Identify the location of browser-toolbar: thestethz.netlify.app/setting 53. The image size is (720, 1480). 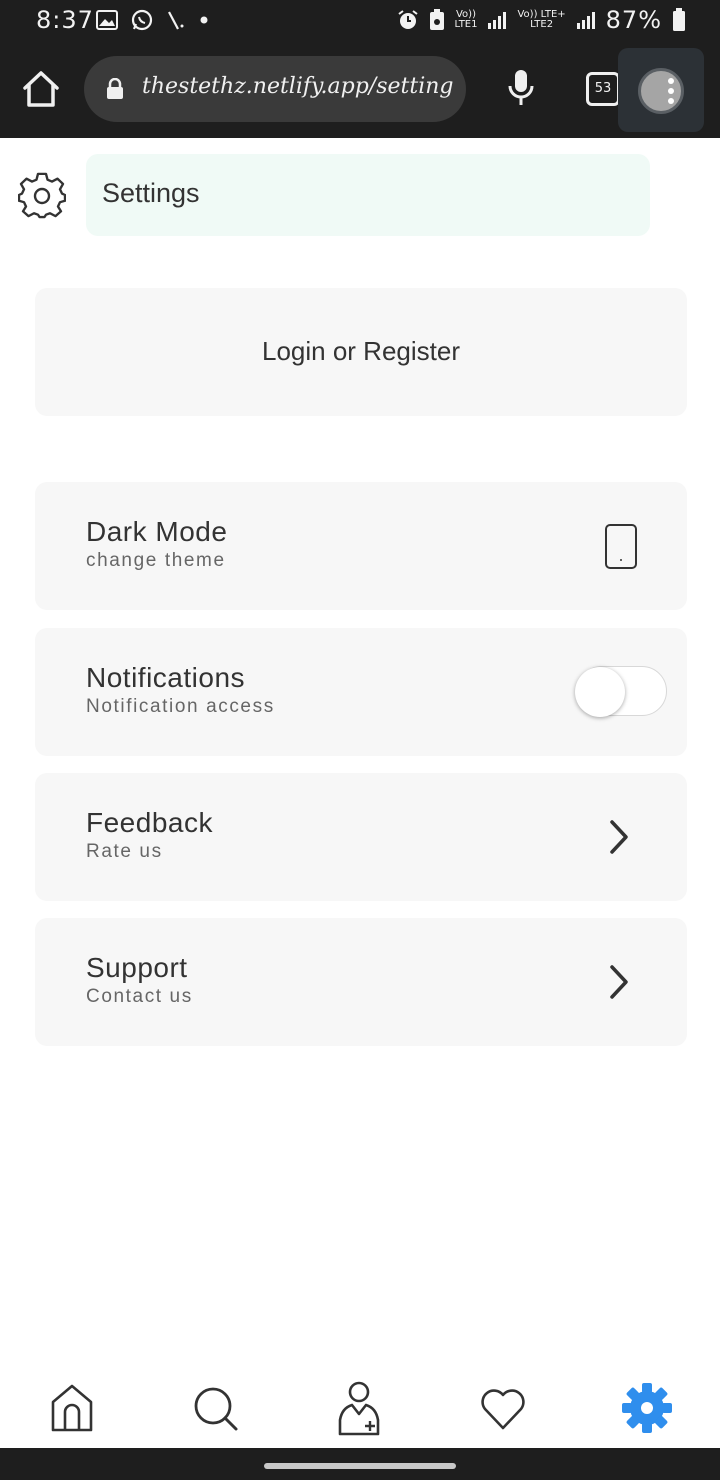
(360, 90).